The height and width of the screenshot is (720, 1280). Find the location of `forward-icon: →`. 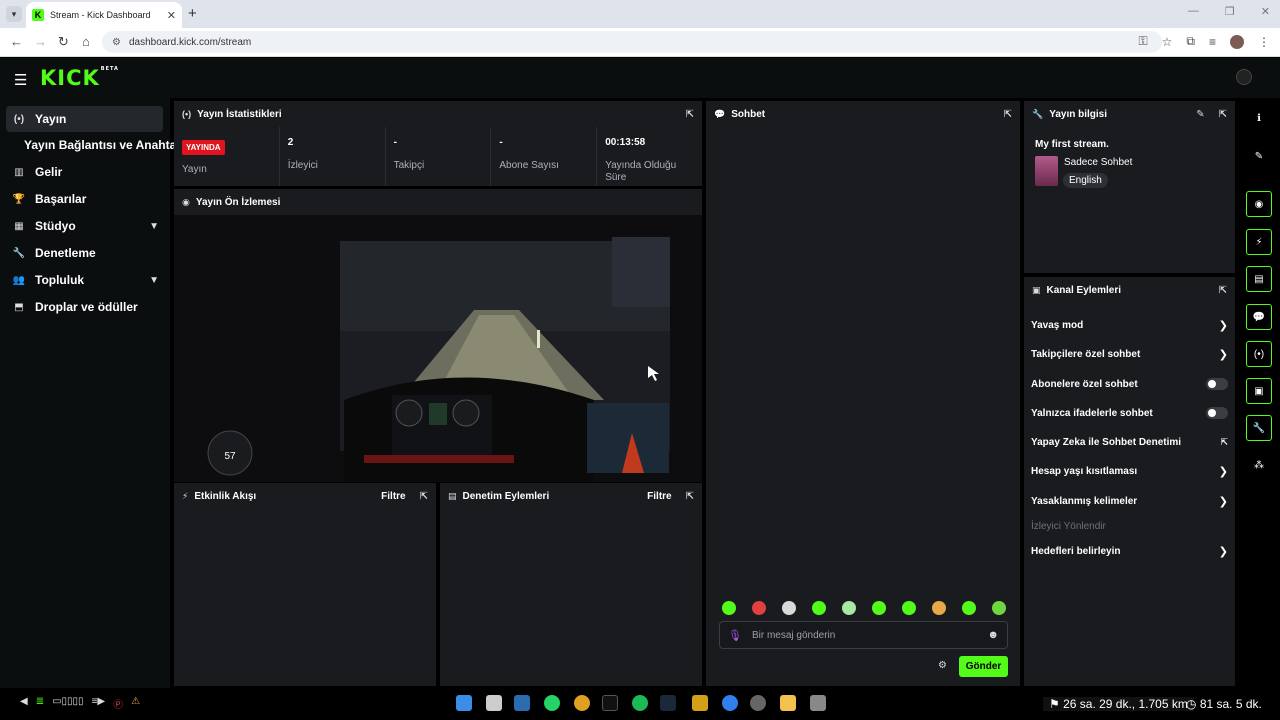

forward-icon: → is located at coordinates (40, 41).